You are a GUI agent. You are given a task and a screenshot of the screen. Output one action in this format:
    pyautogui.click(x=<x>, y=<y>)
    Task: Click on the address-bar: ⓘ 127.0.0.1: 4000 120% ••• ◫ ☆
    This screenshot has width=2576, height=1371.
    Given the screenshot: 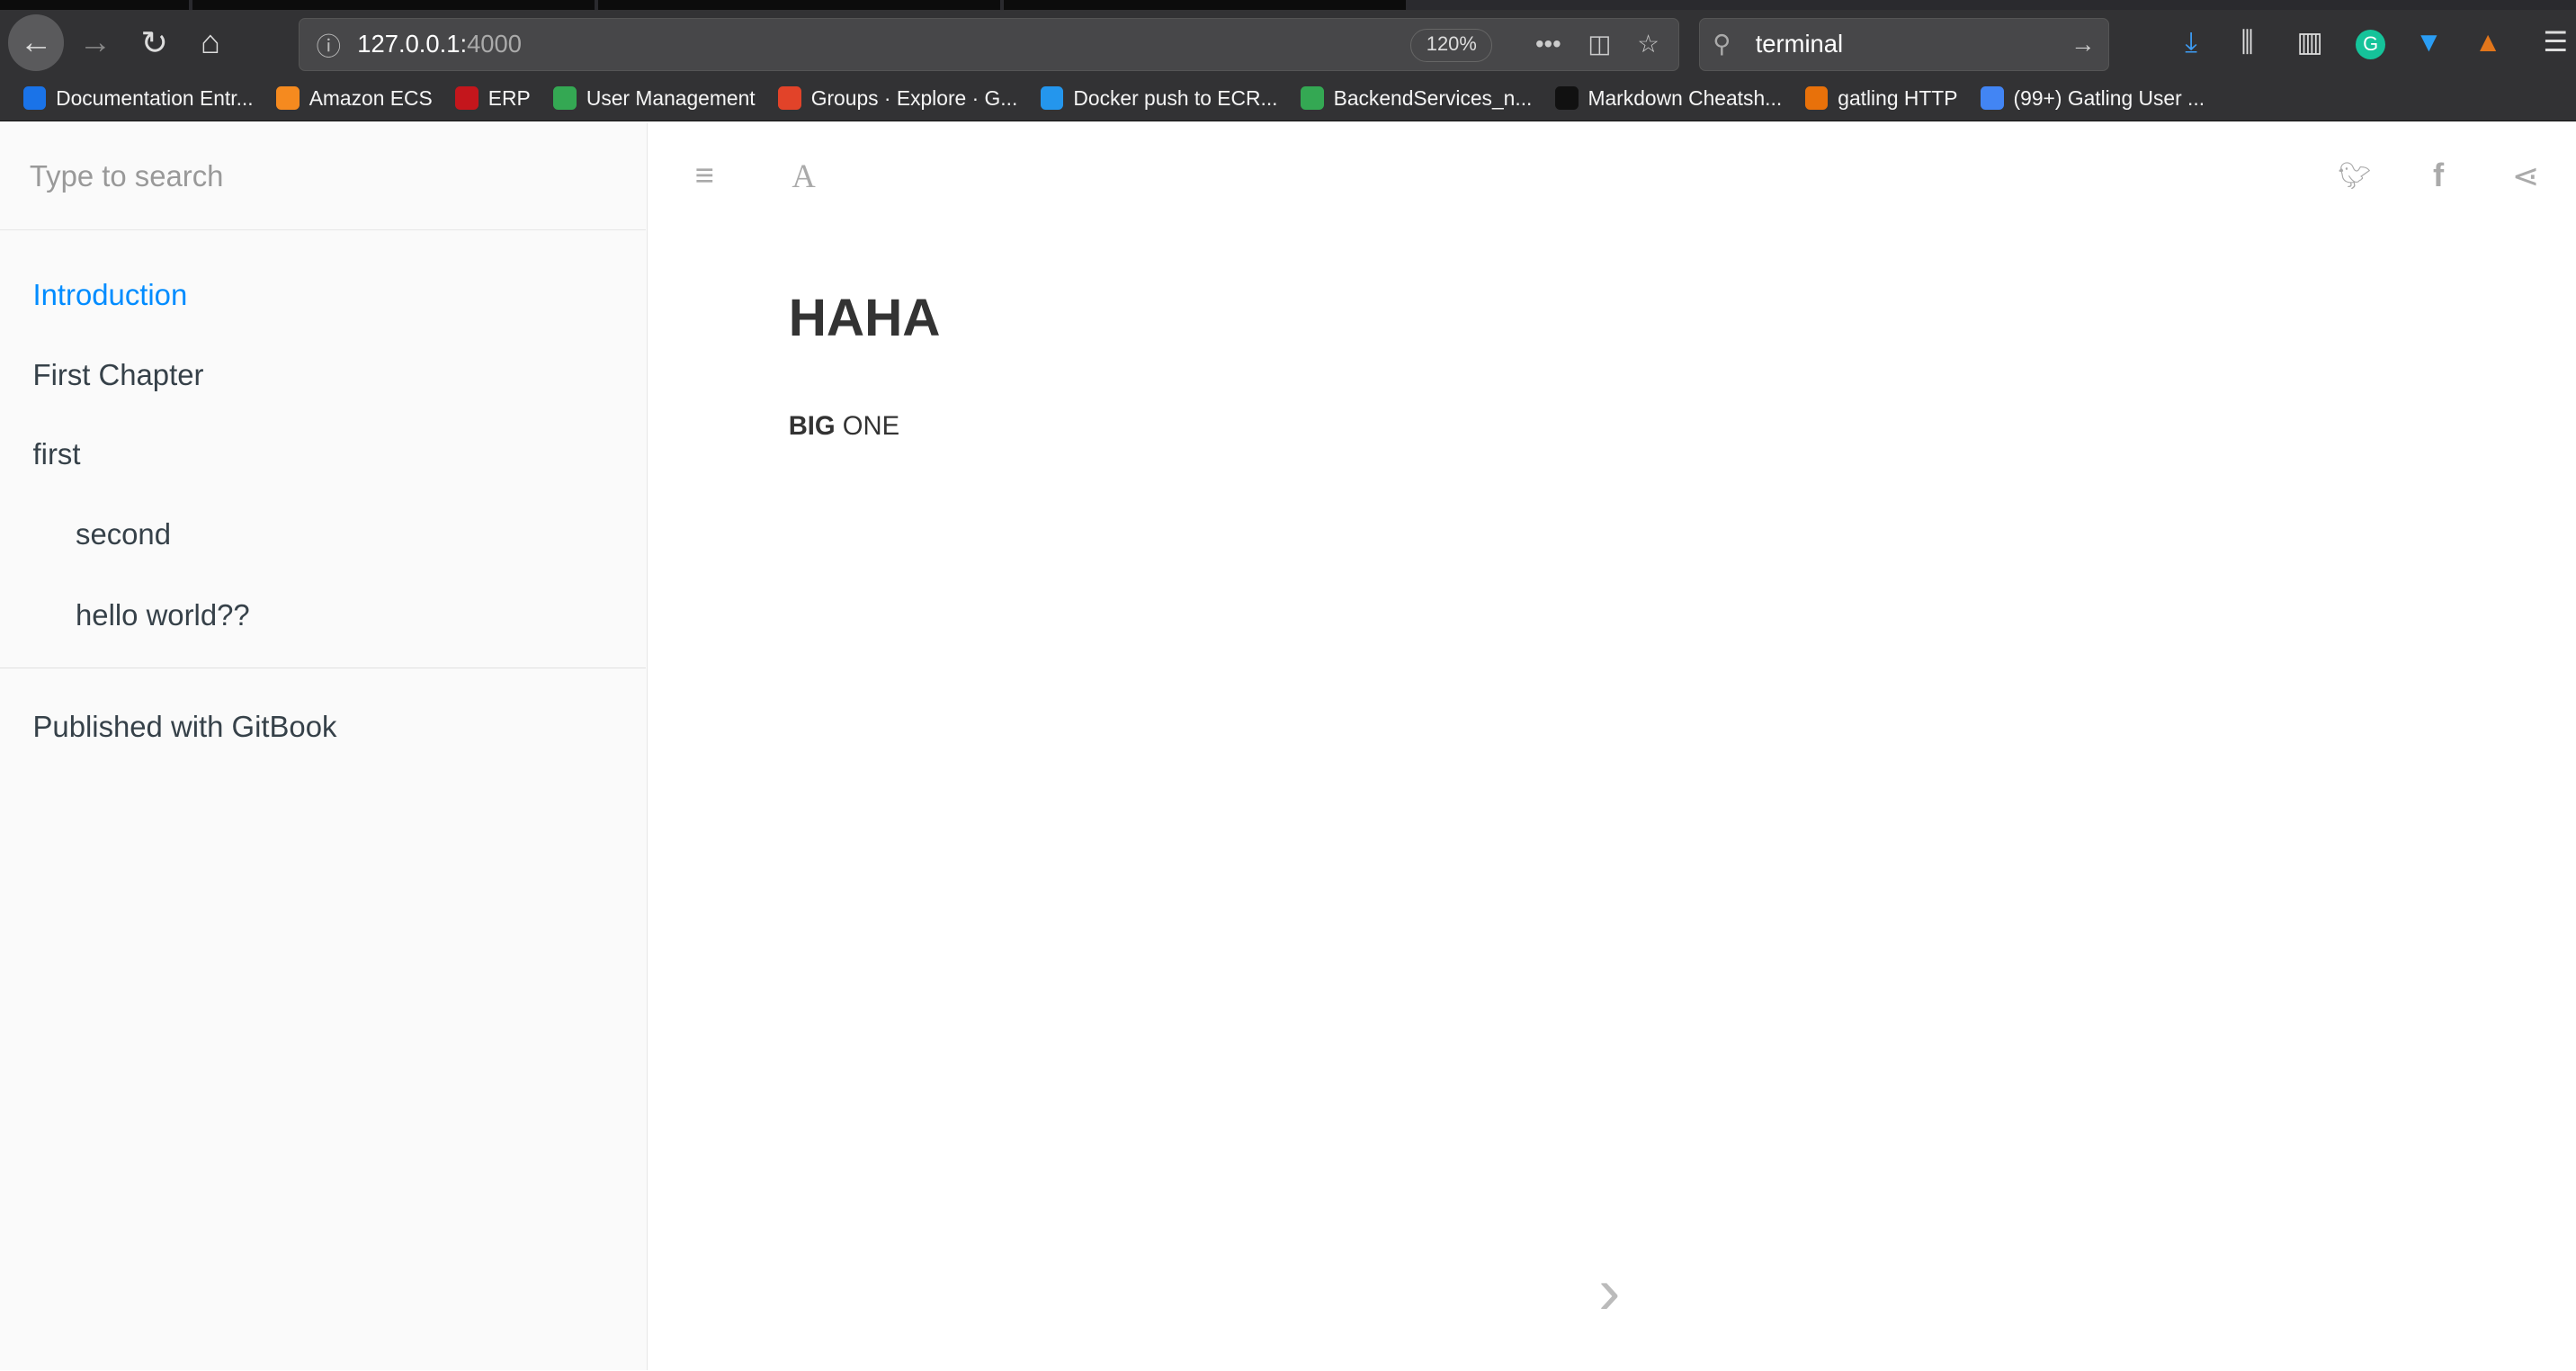 What is the action you would take?
    pyautogui.click(x=989, y=44)
    